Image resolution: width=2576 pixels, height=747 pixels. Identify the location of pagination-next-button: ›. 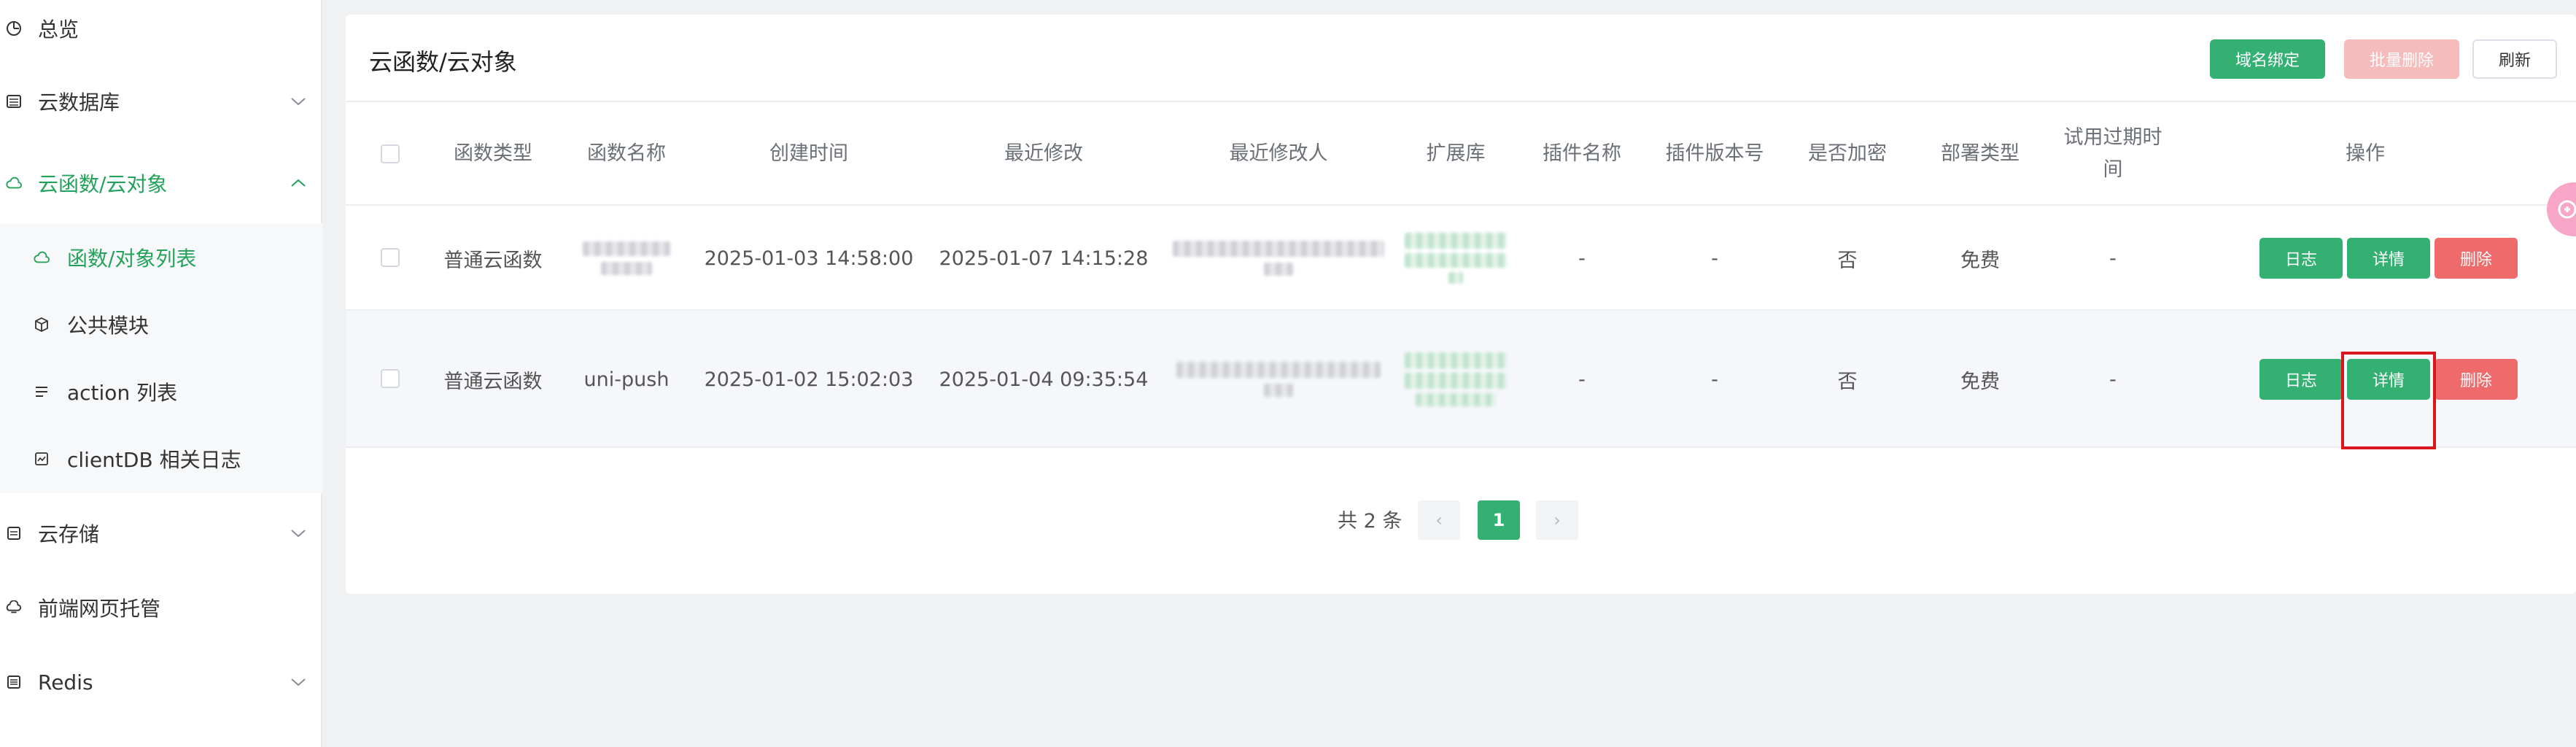
(1557, 520).